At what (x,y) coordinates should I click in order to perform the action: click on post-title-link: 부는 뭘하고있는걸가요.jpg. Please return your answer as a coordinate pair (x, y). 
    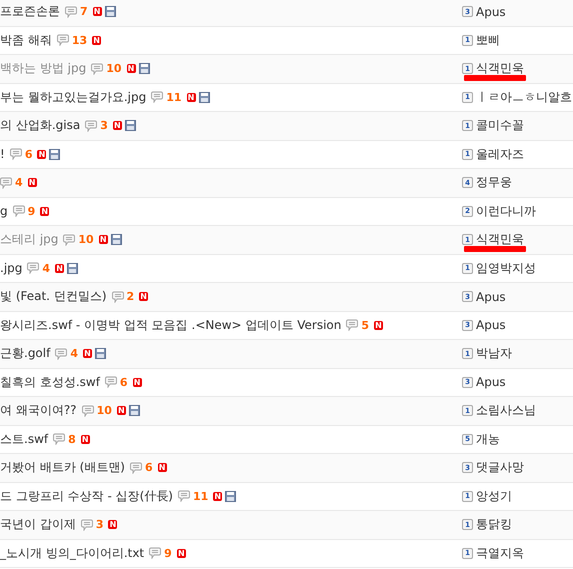
    Looking at the image, I should click on (73, 97).